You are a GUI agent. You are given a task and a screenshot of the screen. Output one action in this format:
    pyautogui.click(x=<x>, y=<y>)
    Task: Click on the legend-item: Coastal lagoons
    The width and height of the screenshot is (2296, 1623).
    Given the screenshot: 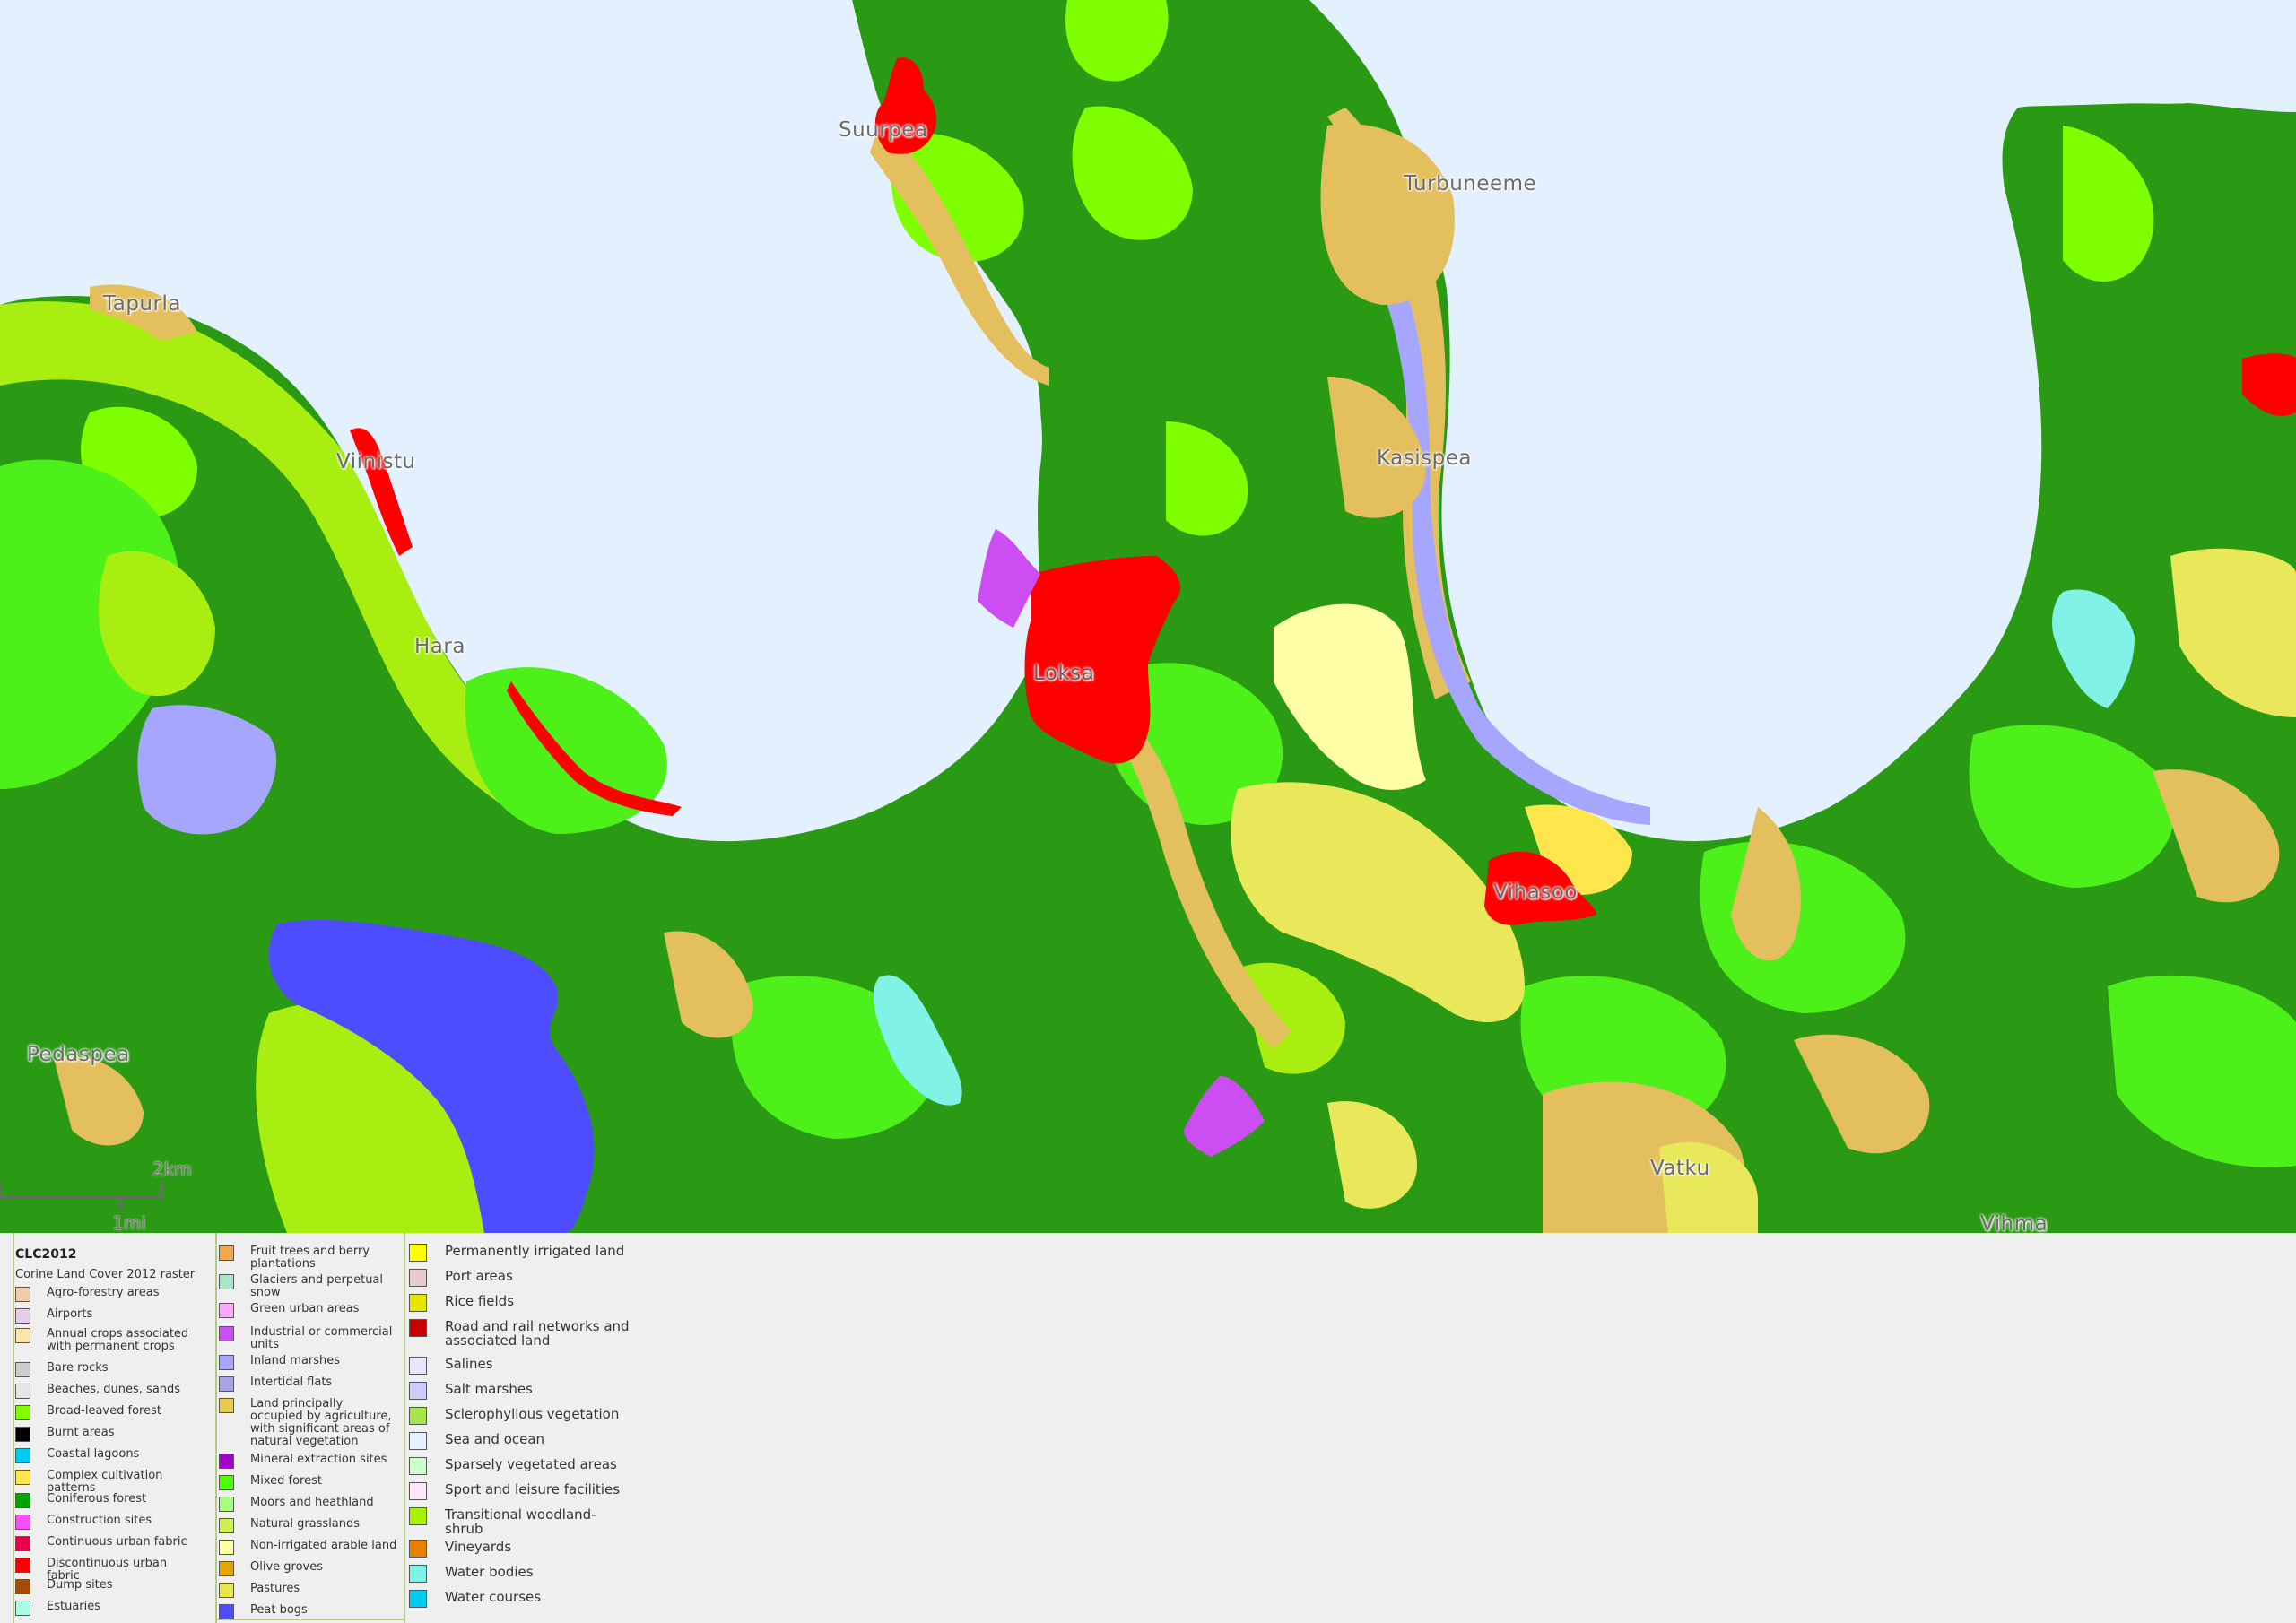 What is the action you would take?
    pyautogui.click(x=105, y=1455)
    